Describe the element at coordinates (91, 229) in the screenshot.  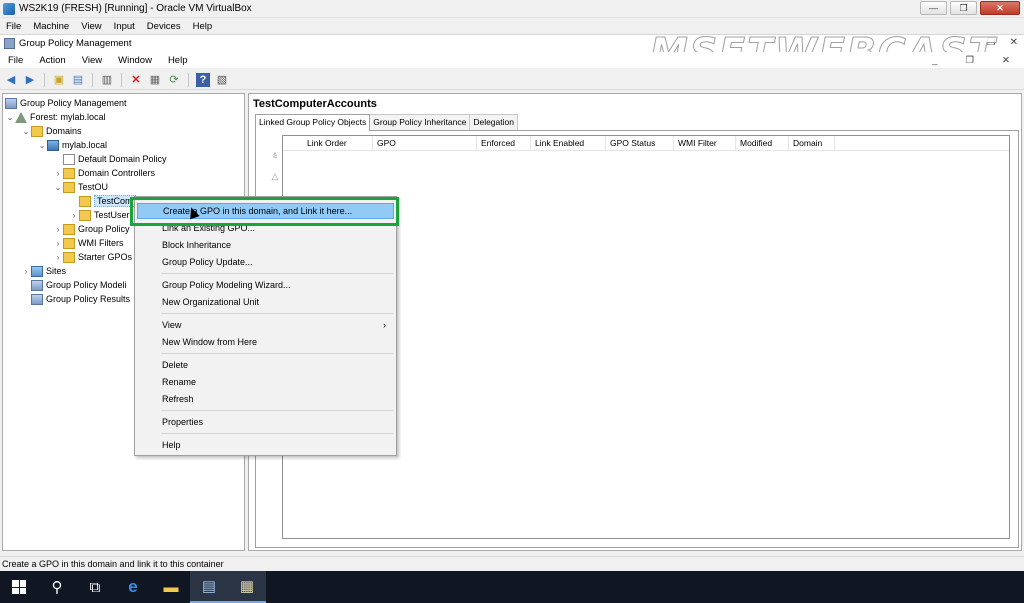
I see `tree-item-group-policy-objects: › Group Policy` at that location.